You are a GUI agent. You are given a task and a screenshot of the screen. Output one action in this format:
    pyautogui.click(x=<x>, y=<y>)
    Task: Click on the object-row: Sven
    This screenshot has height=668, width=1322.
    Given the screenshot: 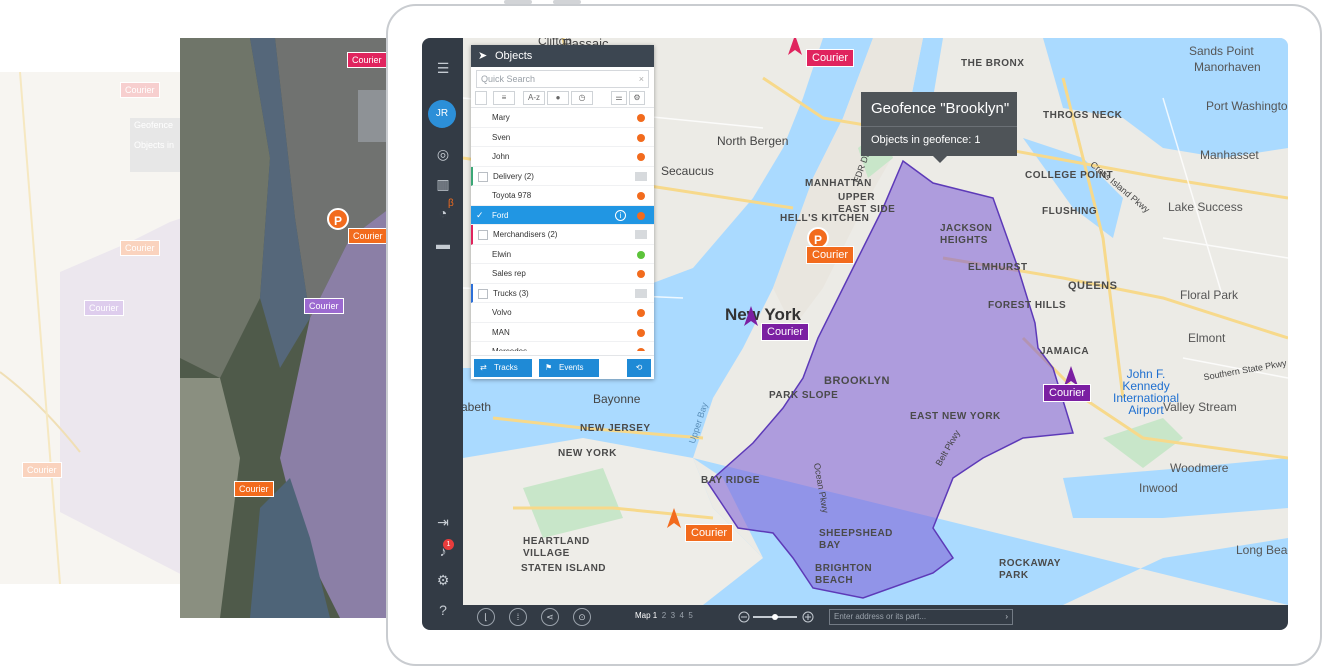 What is the action you would take?
    pyautogui.click(x=562, y=137)
    